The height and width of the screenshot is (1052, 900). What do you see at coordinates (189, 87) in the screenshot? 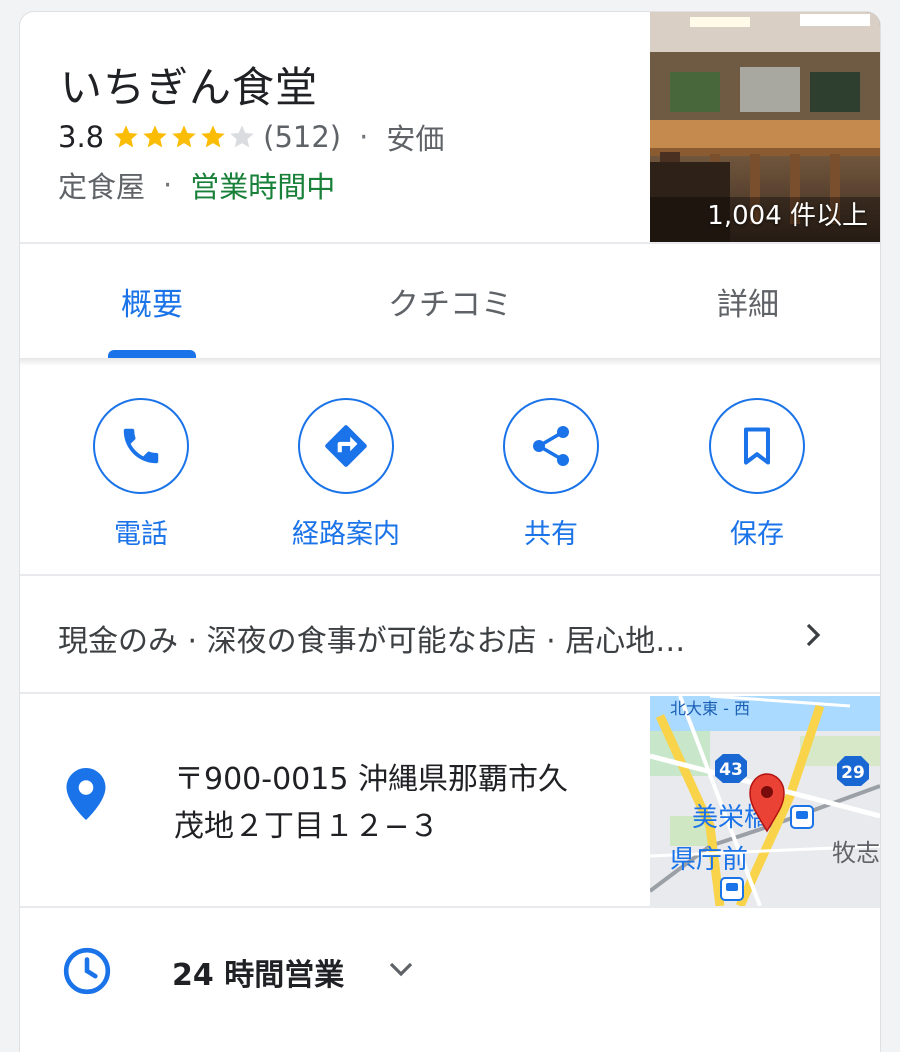
I see `place-title: いちぎん食堂` at bounding box center [189, 87].